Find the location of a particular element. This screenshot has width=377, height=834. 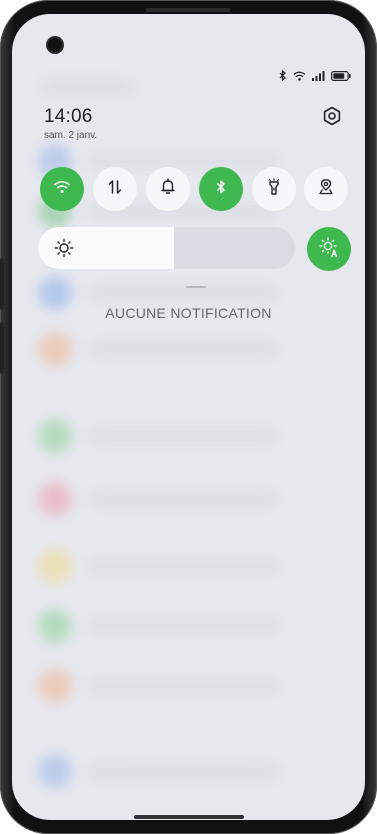

wifi-toggle is located at coordinates (62, 189).